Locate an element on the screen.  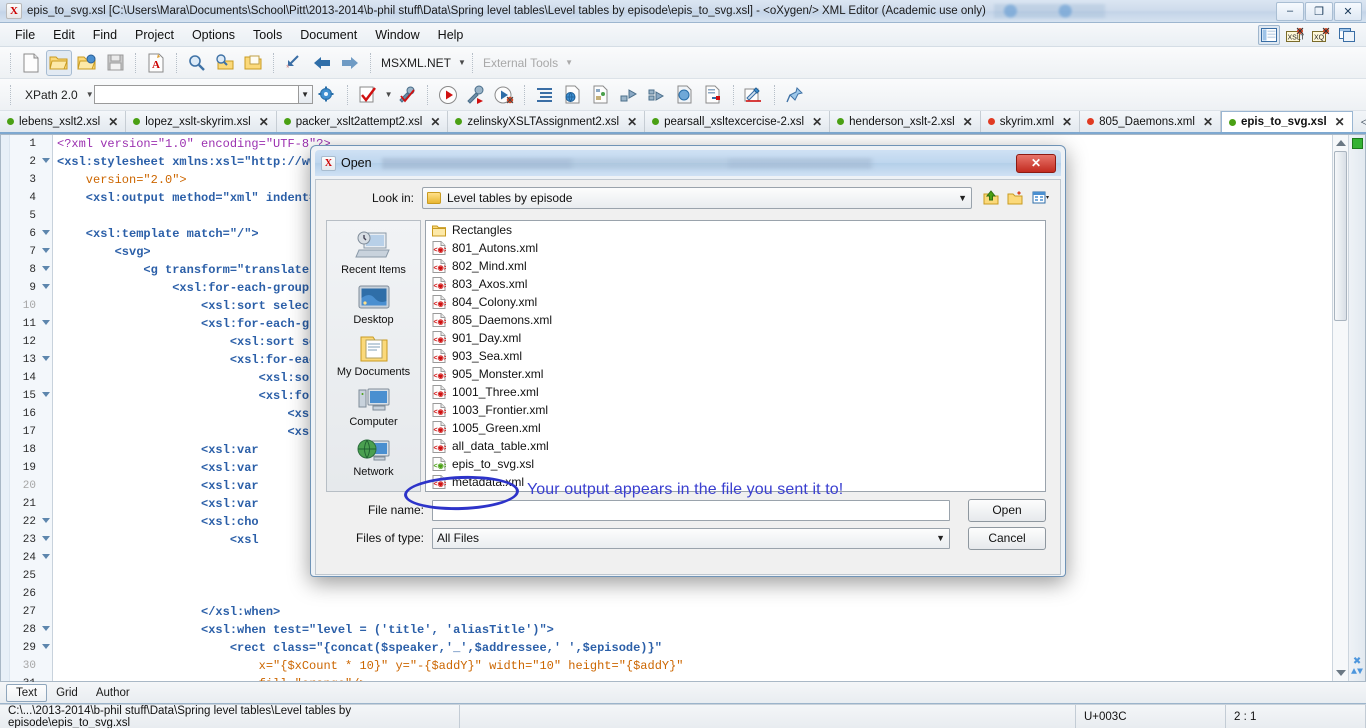
list-item: <◉> 803_Axos.xml is located at coordinates (735, 284).